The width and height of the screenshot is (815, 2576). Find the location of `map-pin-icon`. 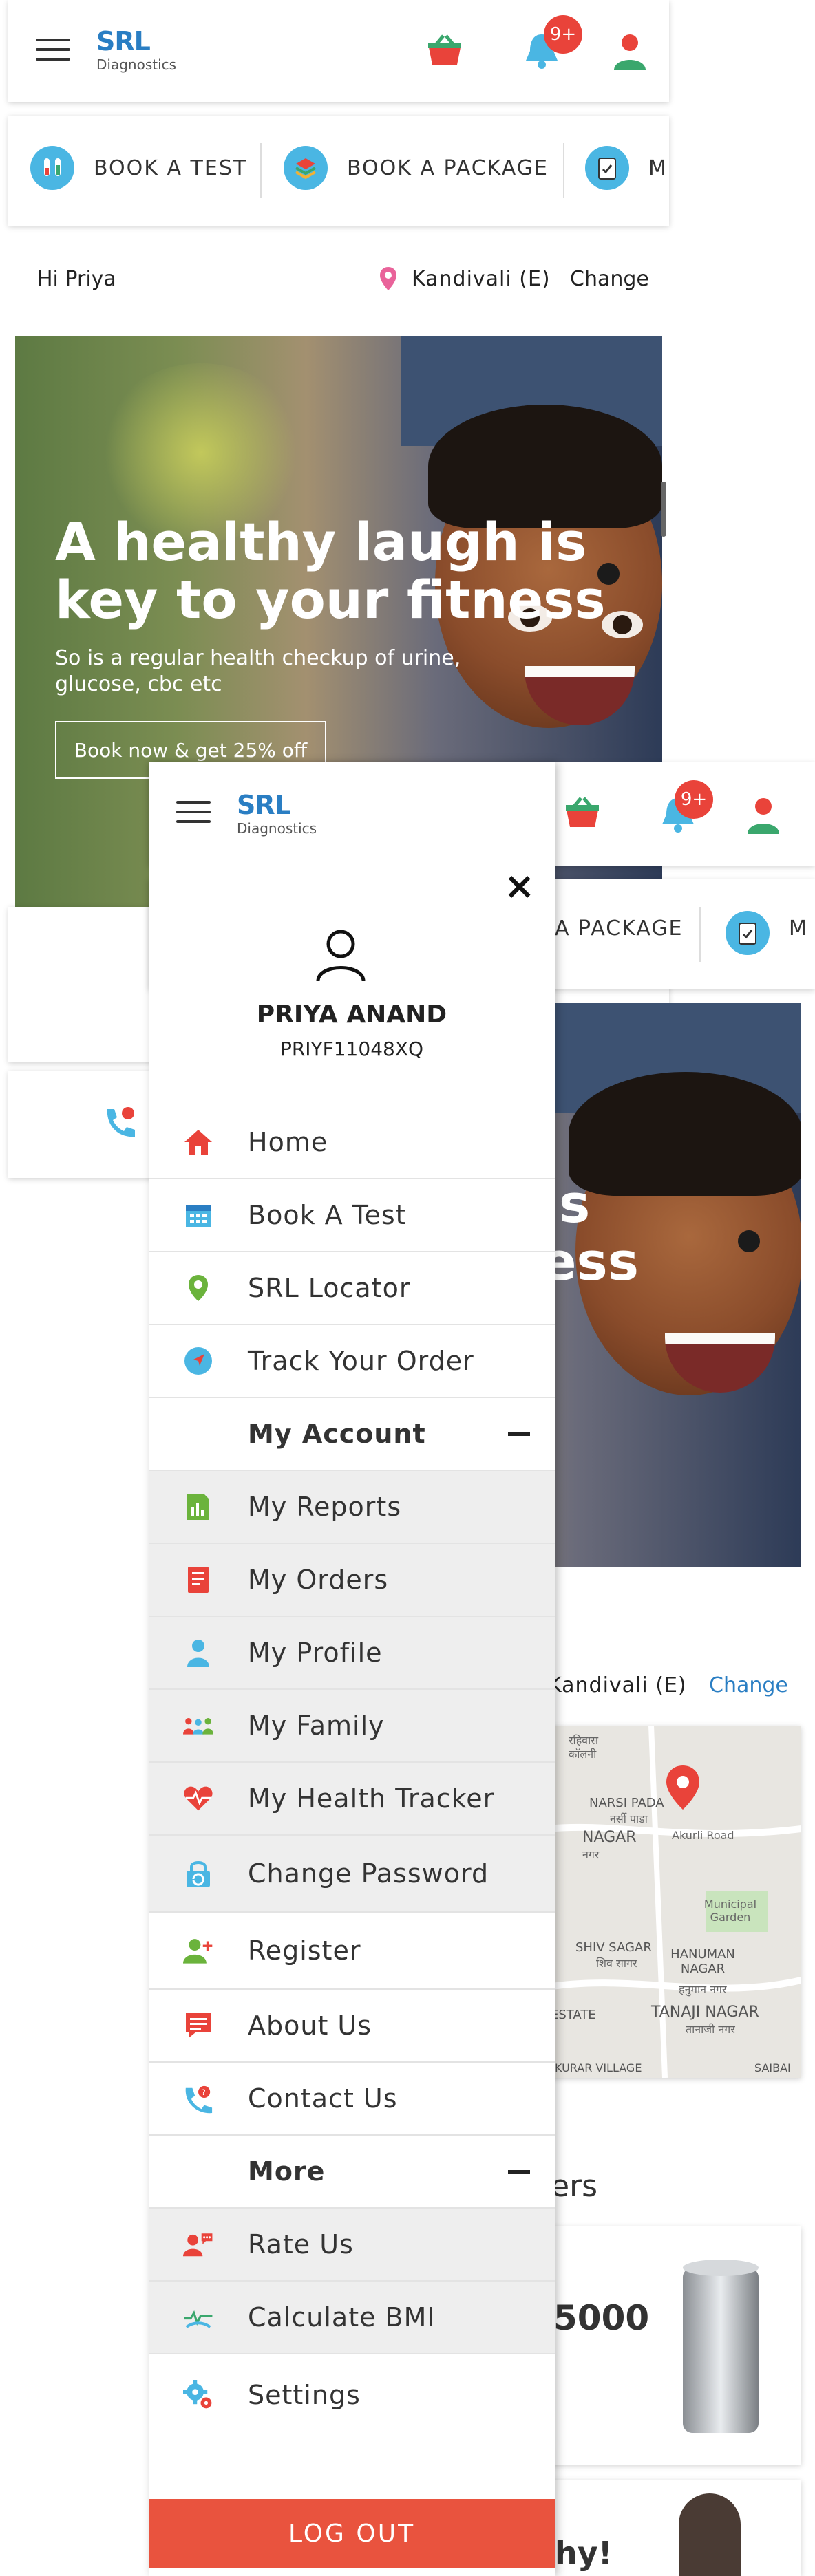

map-pin-icon is located at coordinates (683, 1789).